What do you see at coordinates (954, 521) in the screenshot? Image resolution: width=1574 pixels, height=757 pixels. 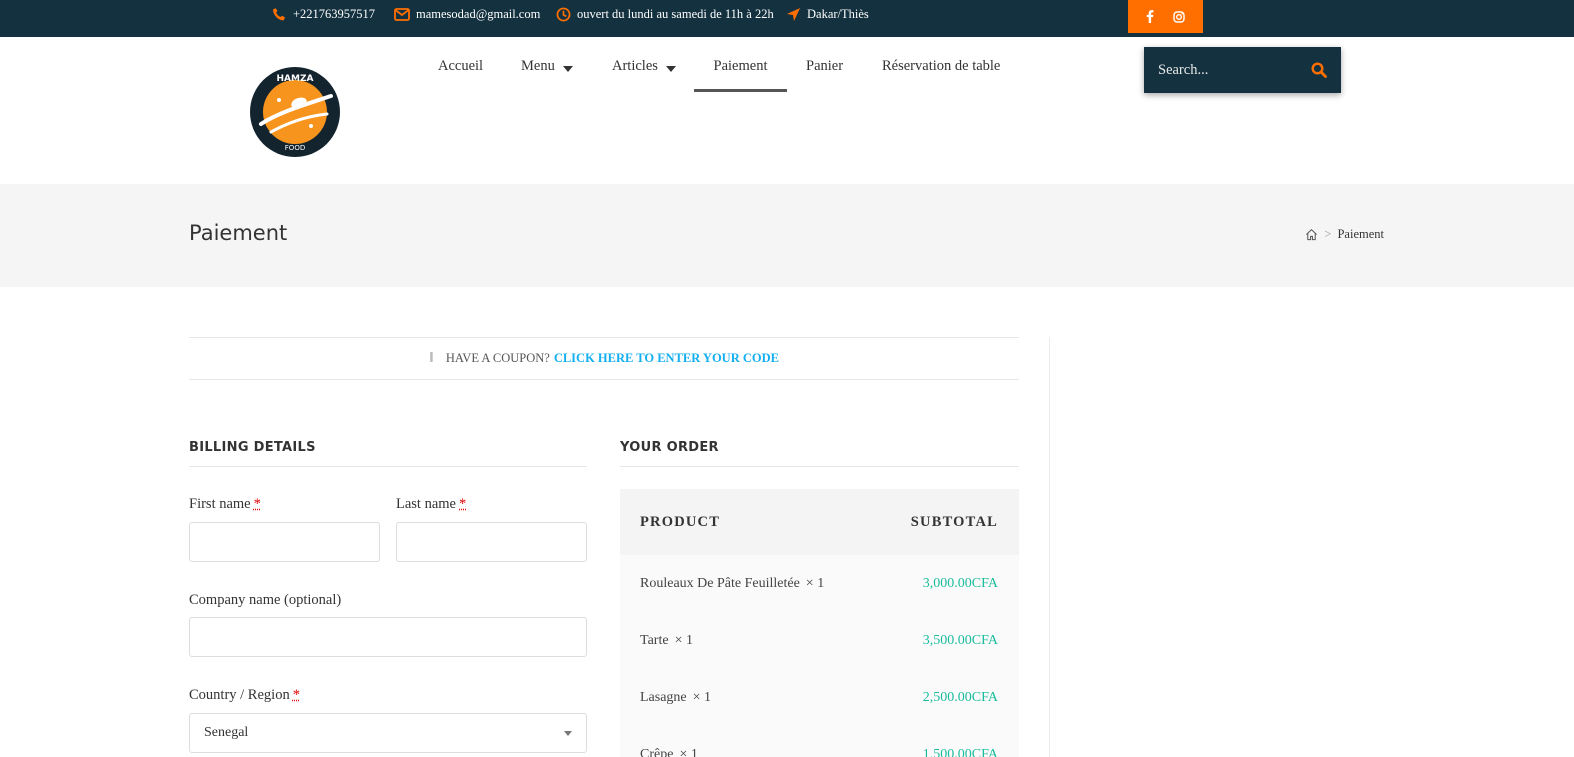 I see `col-subtotal: SUBTOTAL` at bounding box center [954, 521].